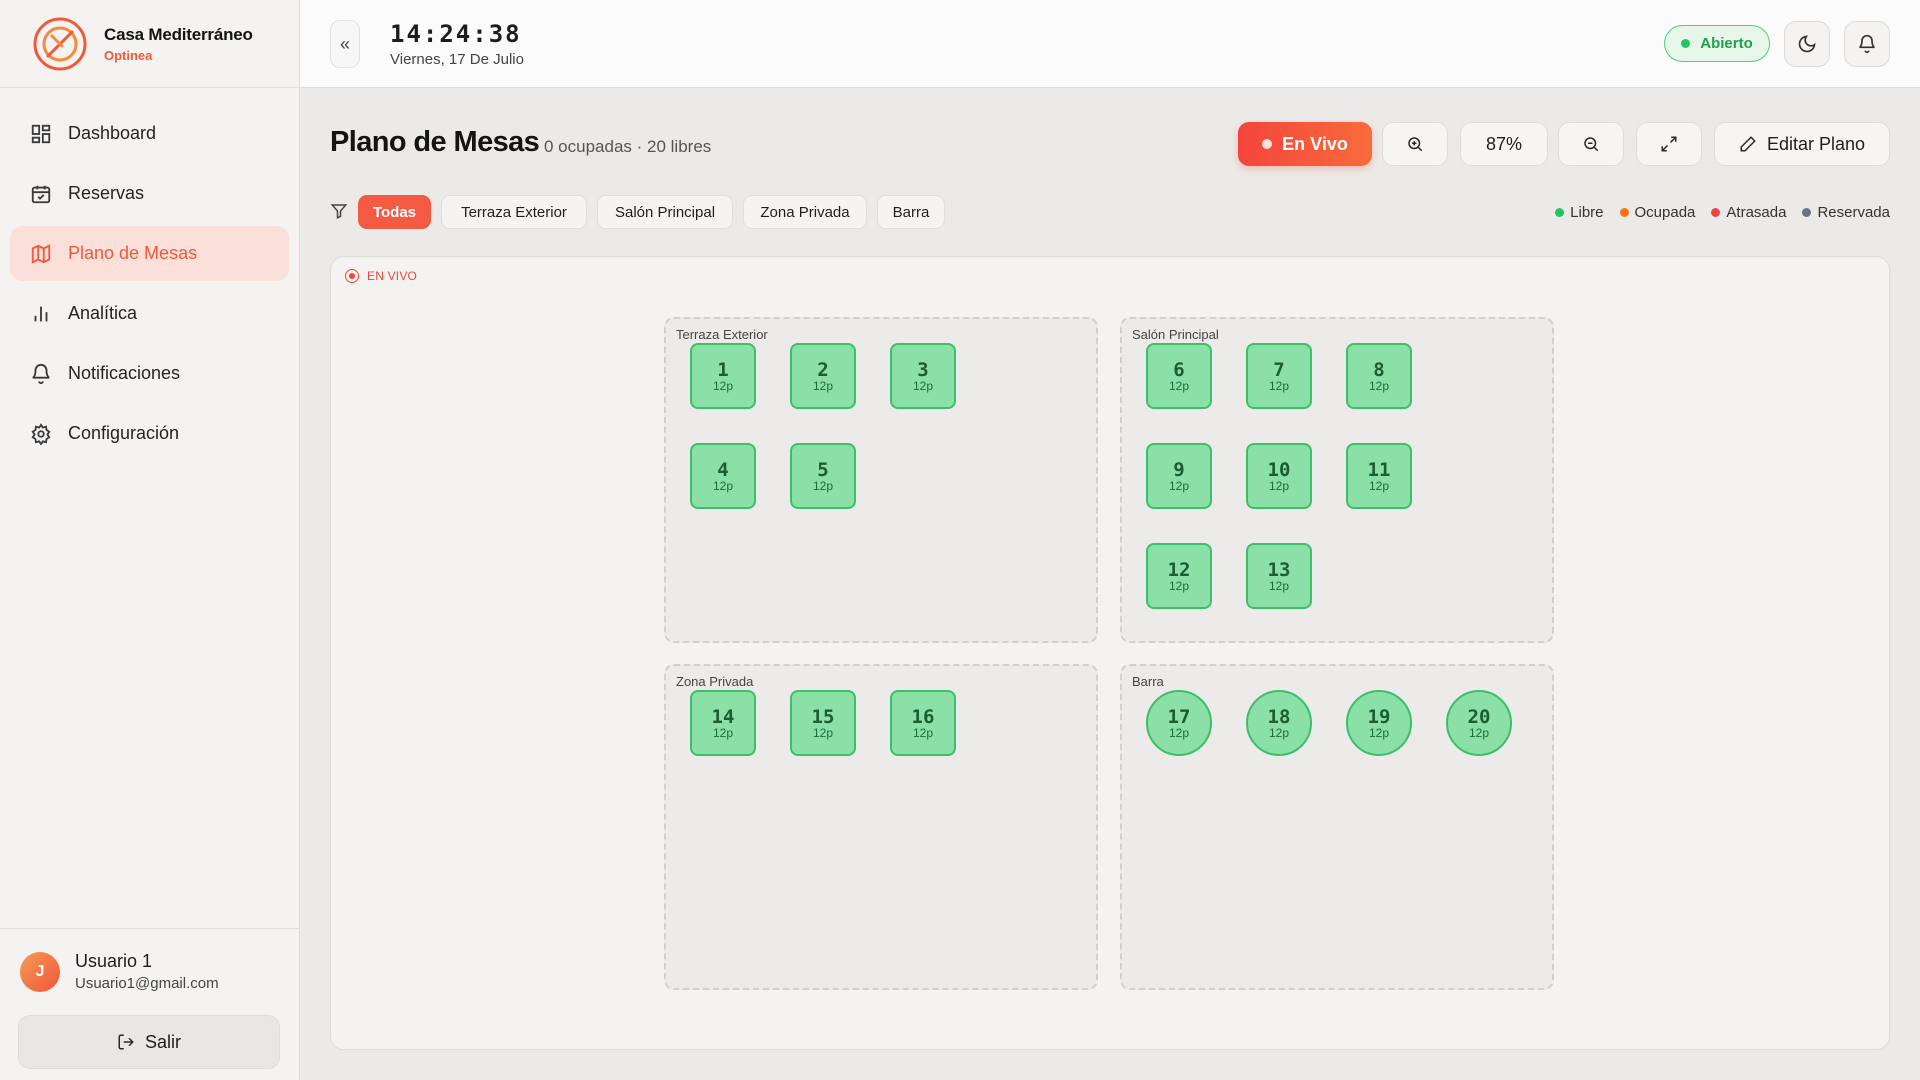 Image resolution: width=1920 pixels, height=1080 pixels. What do you see at coordinates (1179, 469) in the screenshot?
I see `table-number: 9` at bounding box center [1179, 469].